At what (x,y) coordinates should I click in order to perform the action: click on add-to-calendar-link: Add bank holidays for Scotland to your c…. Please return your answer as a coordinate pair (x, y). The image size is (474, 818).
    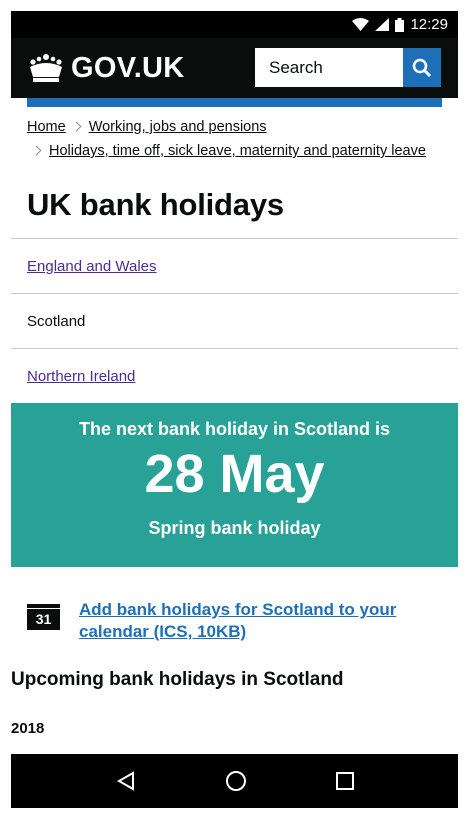
    Looking at the image, I should click on (263, 621).